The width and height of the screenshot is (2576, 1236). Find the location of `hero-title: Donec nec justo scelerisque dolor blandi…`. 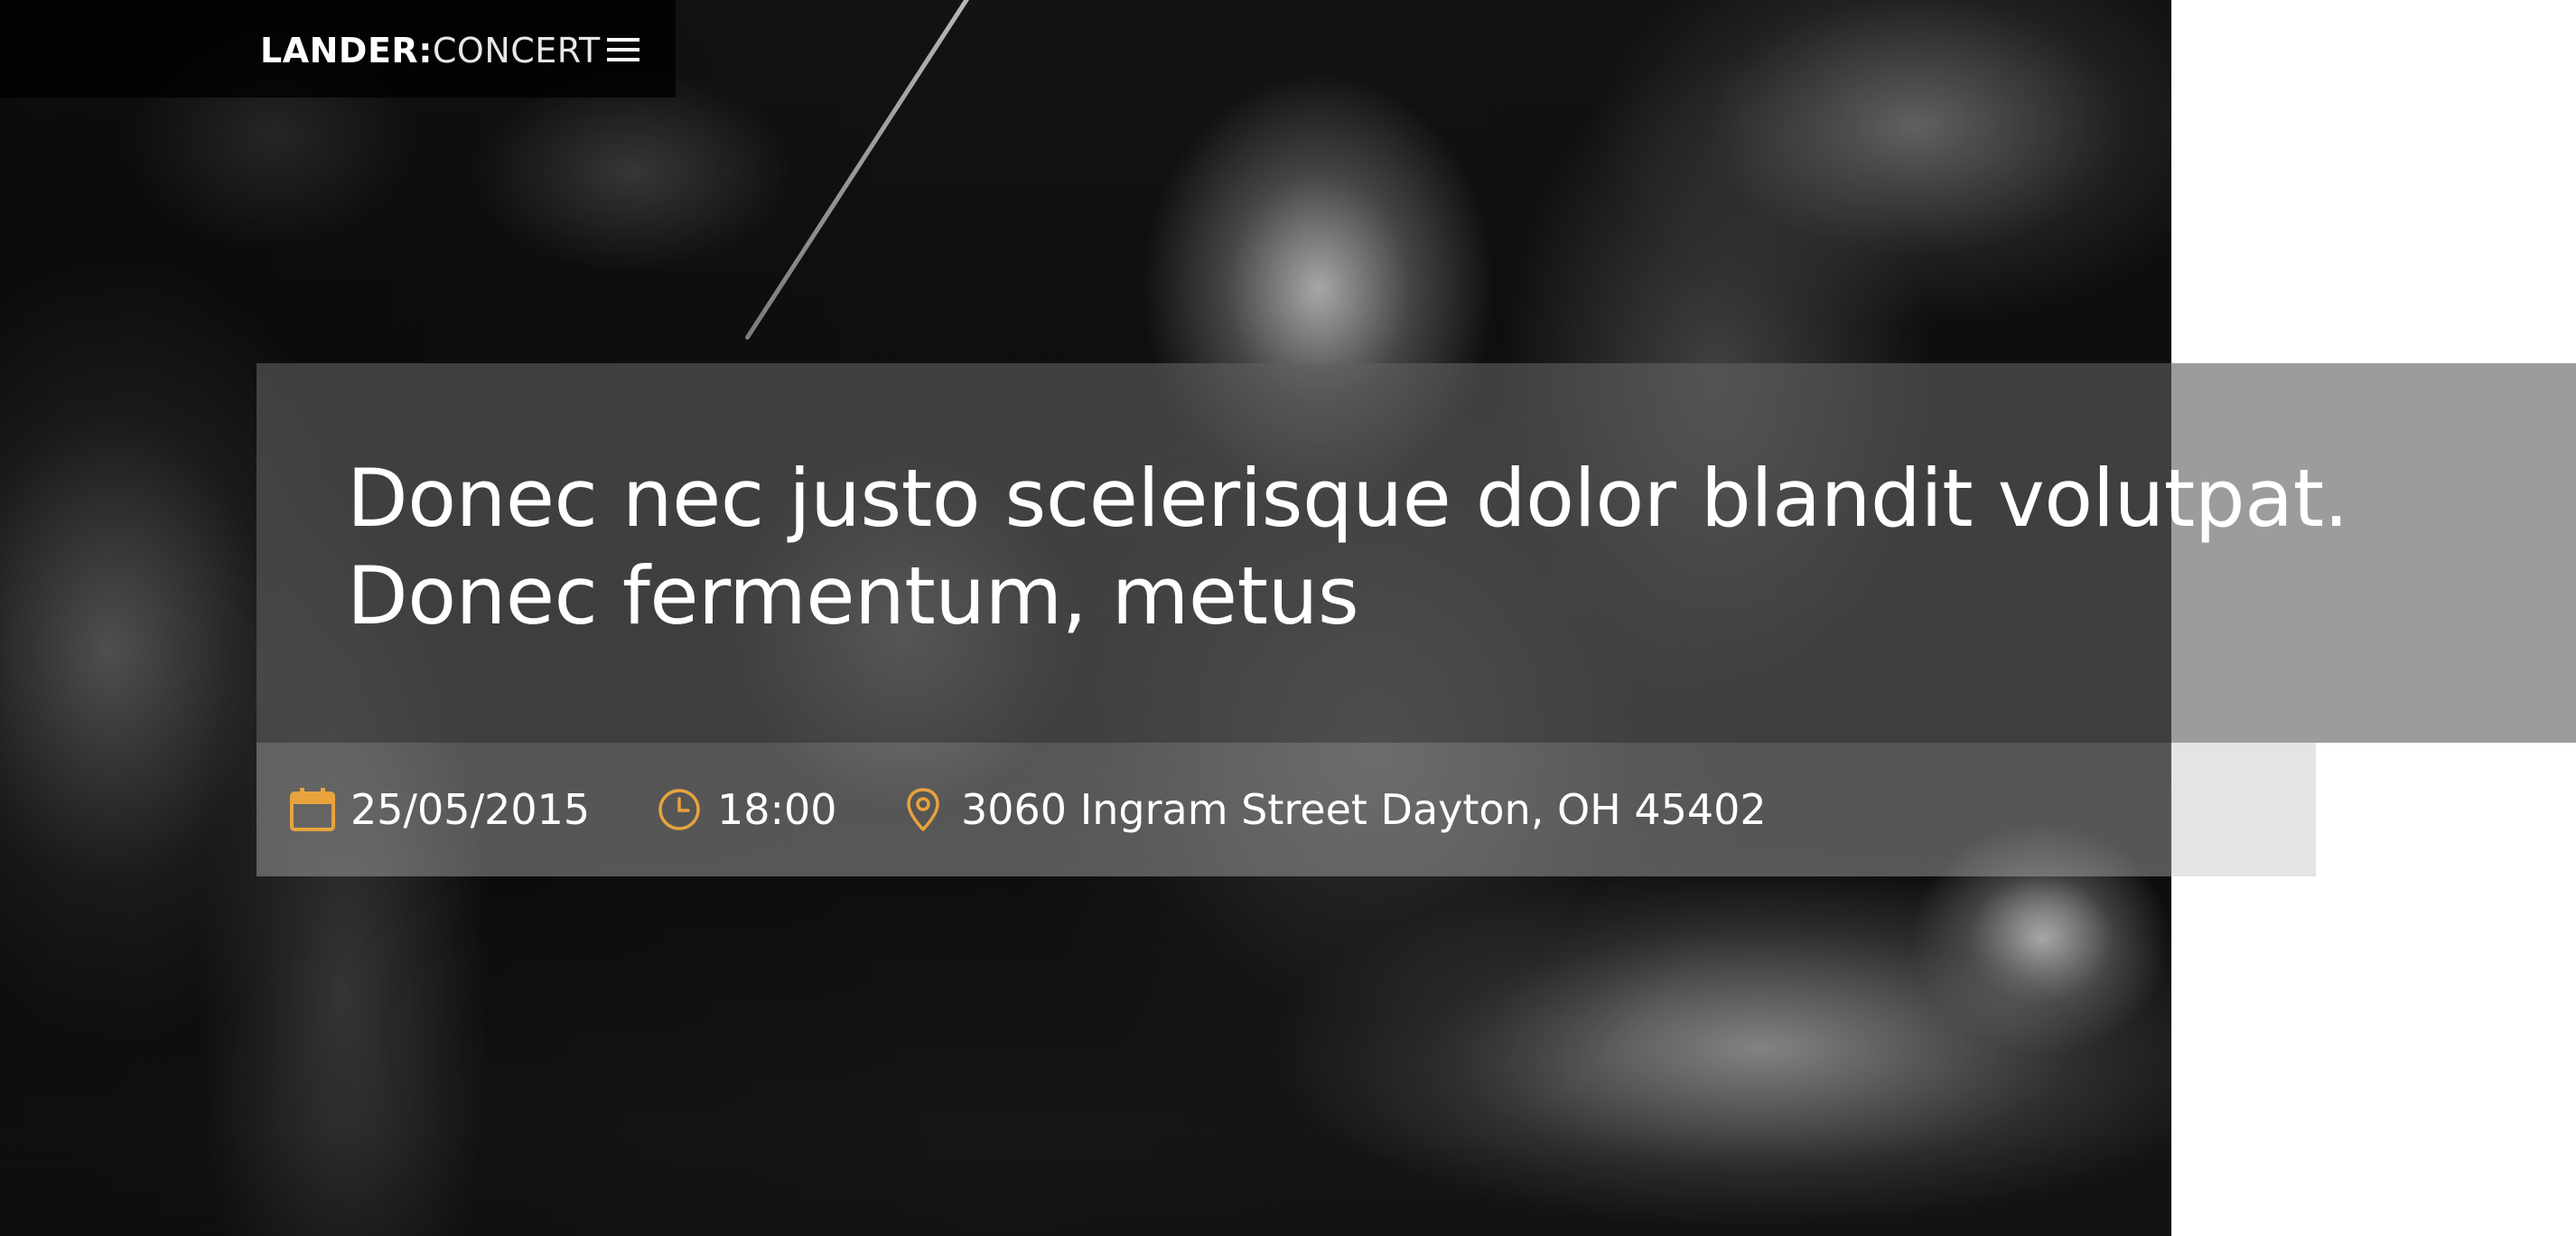

hero-title: Donec nec justo scelerisque dolor blandi… is located at coordinates (1348, 547).